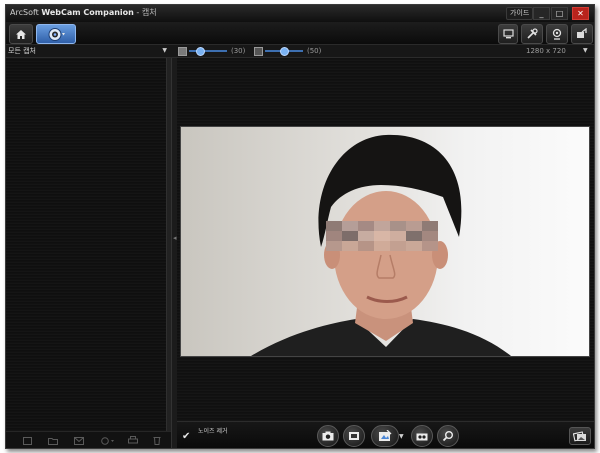 The image size is (600, 453). I want to click on webcam-settings-icon, so click(557, 34).